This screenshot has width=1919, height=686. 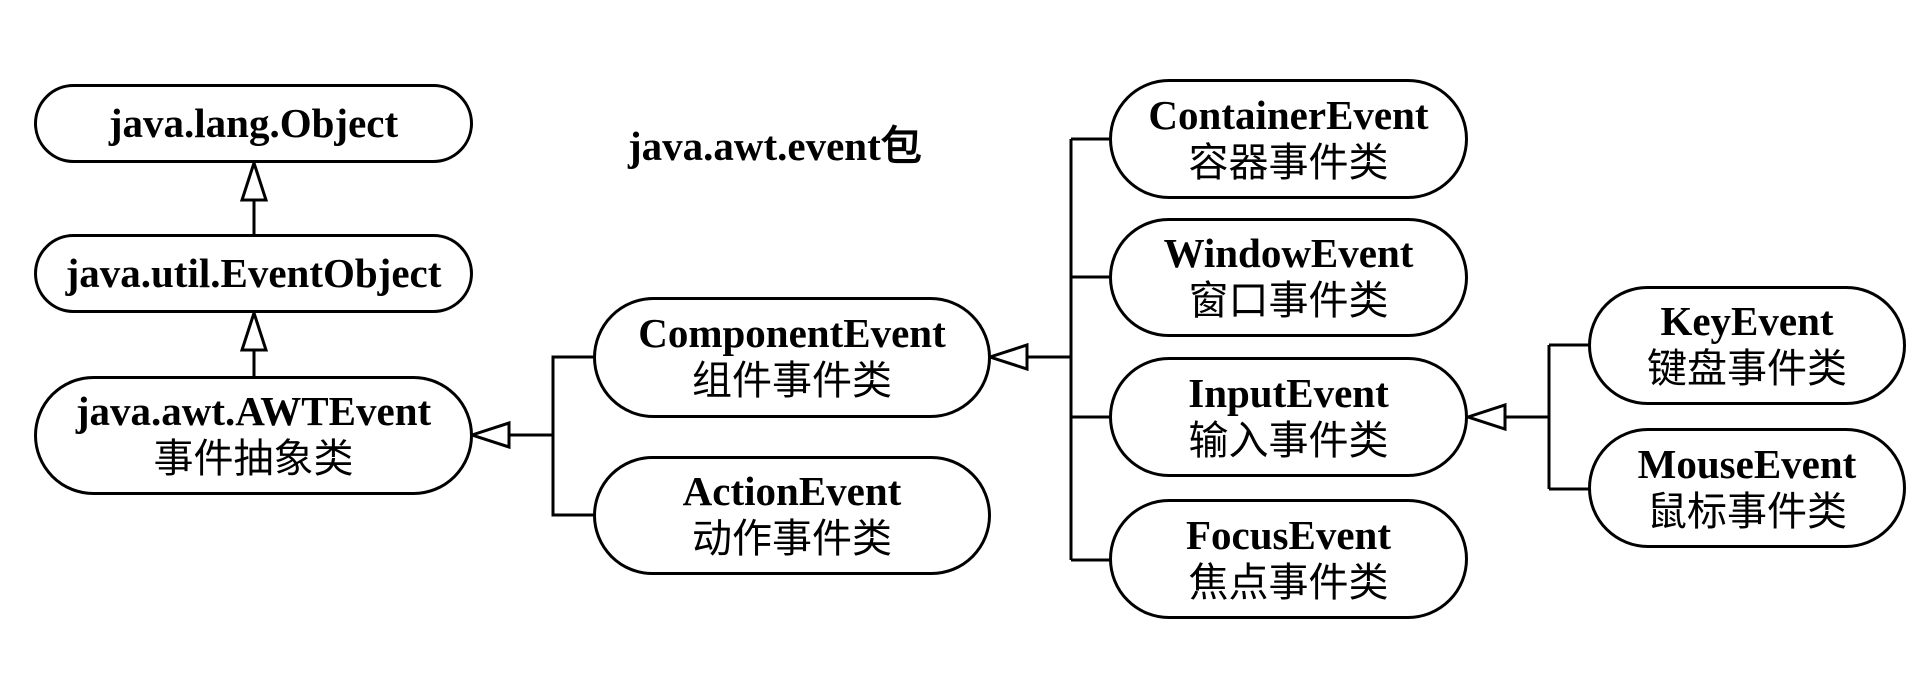 What do you see at coordinates (1288, 114) in the screenshot?
I see `node-title: ContainerEvent` at bounding box center [1288, 114].